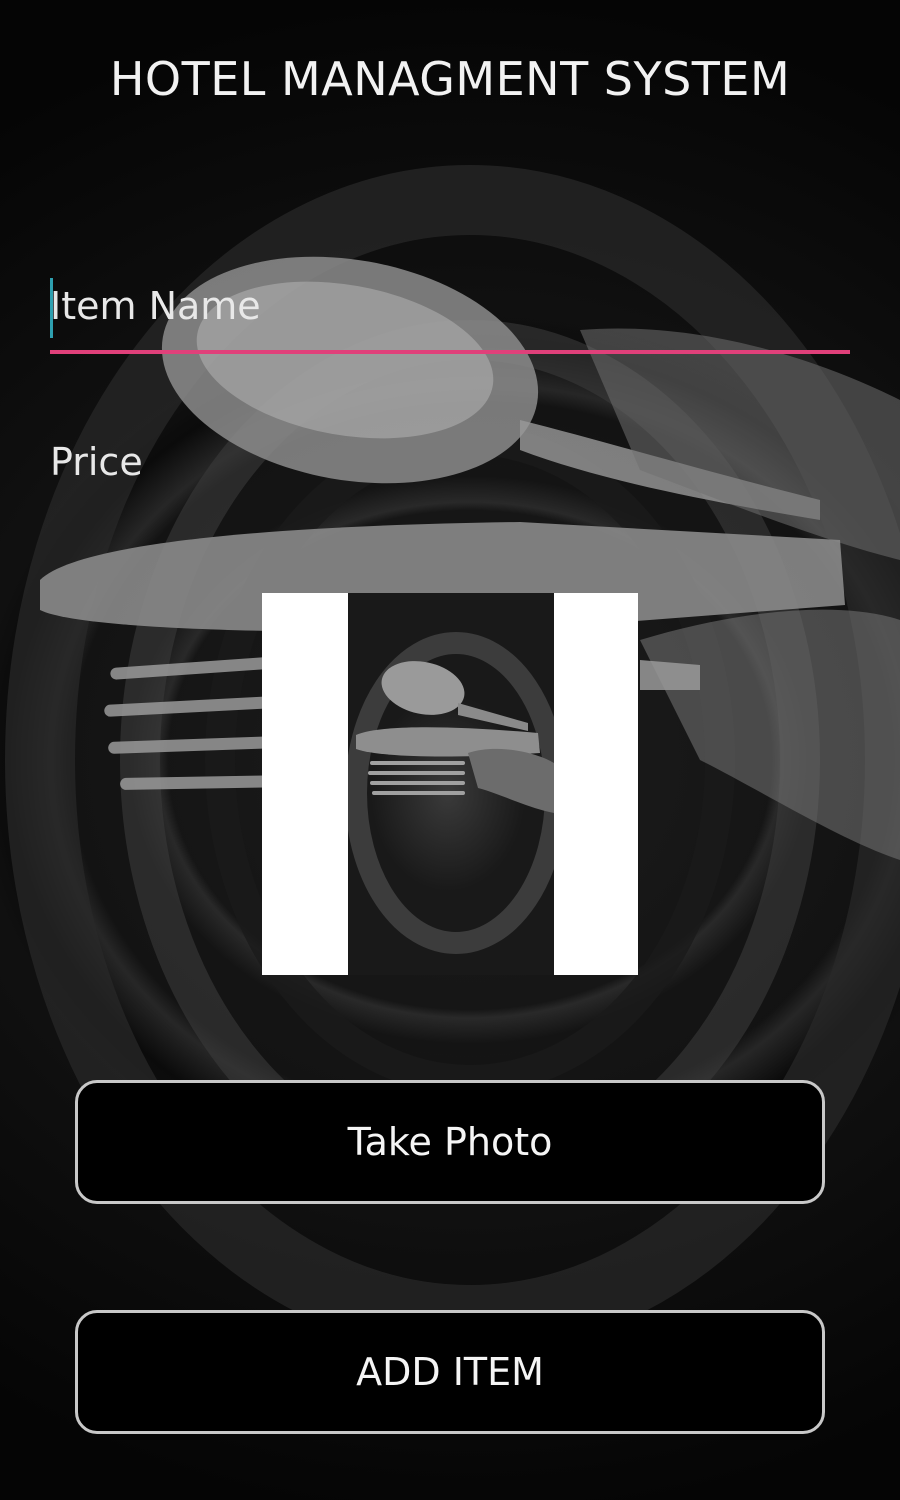  Describe the element at coordinates (451, 793) in the screenshot. I see `cutlery-photo-thumbnail-icon` at that location.